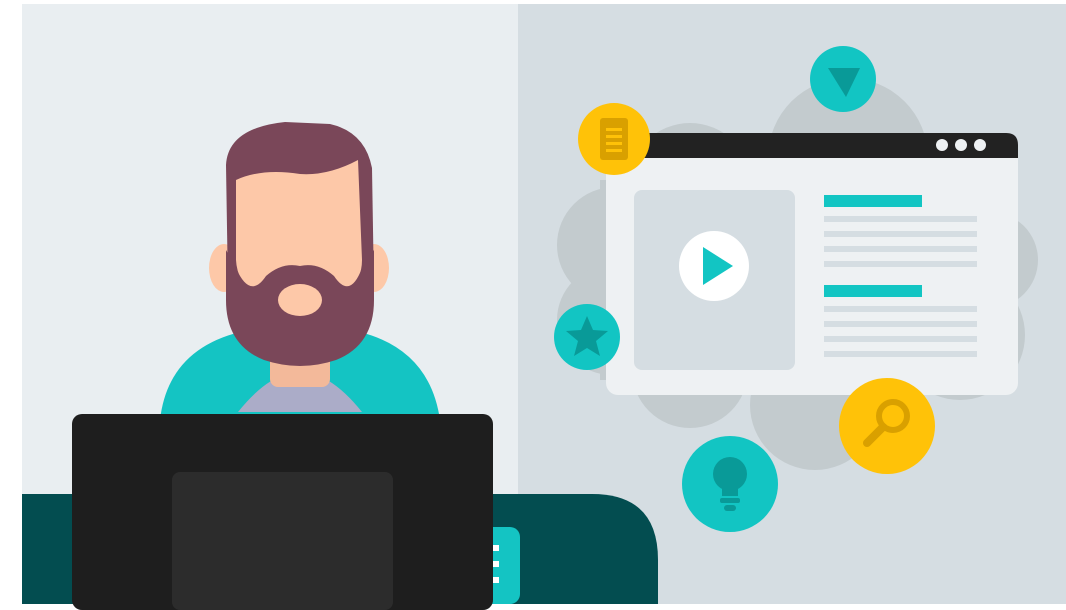  Describe the element at coordinates (843, 79) in the screenshot. I see `send-badge` at that location.